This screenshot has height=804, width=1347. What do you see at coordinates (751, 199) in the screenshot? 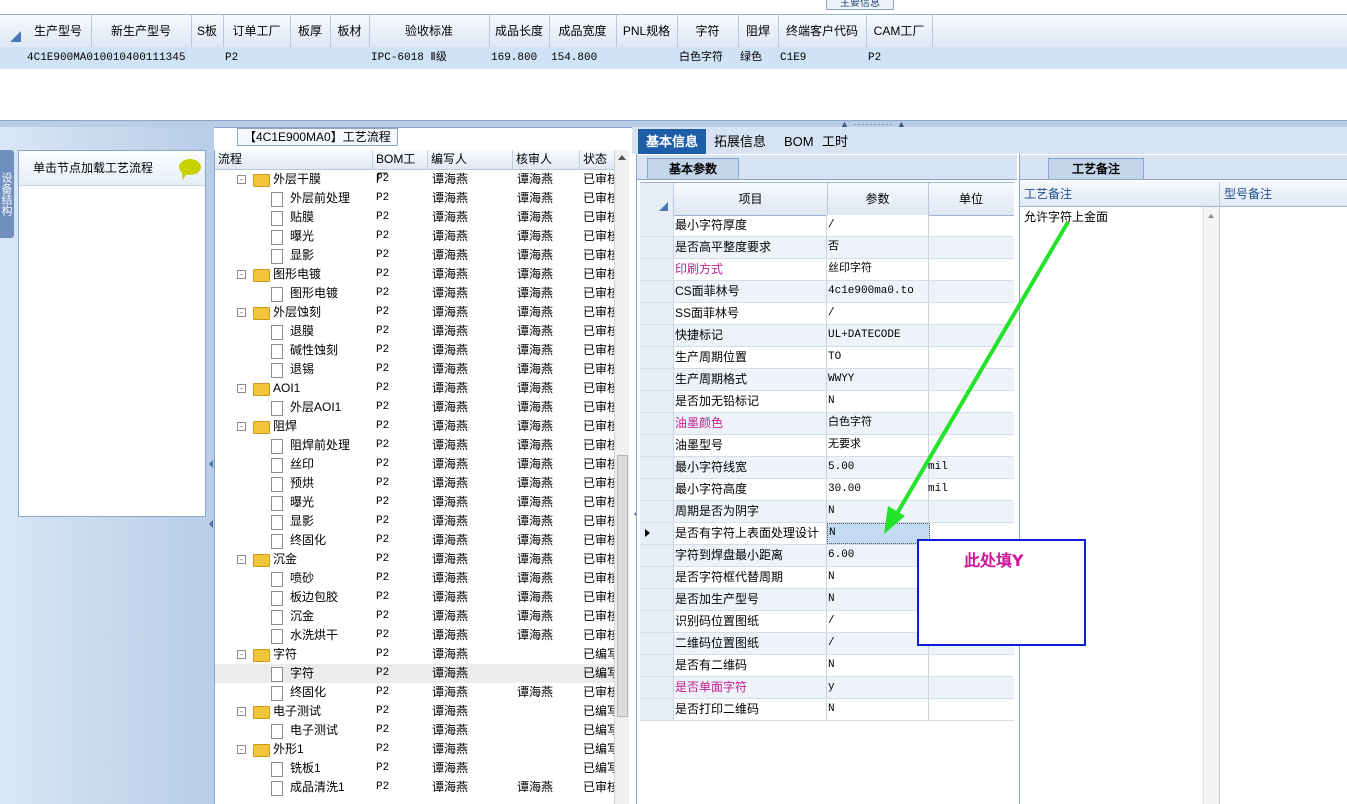
I see `params-col-item: 项目` at bounding box center [751, 199].